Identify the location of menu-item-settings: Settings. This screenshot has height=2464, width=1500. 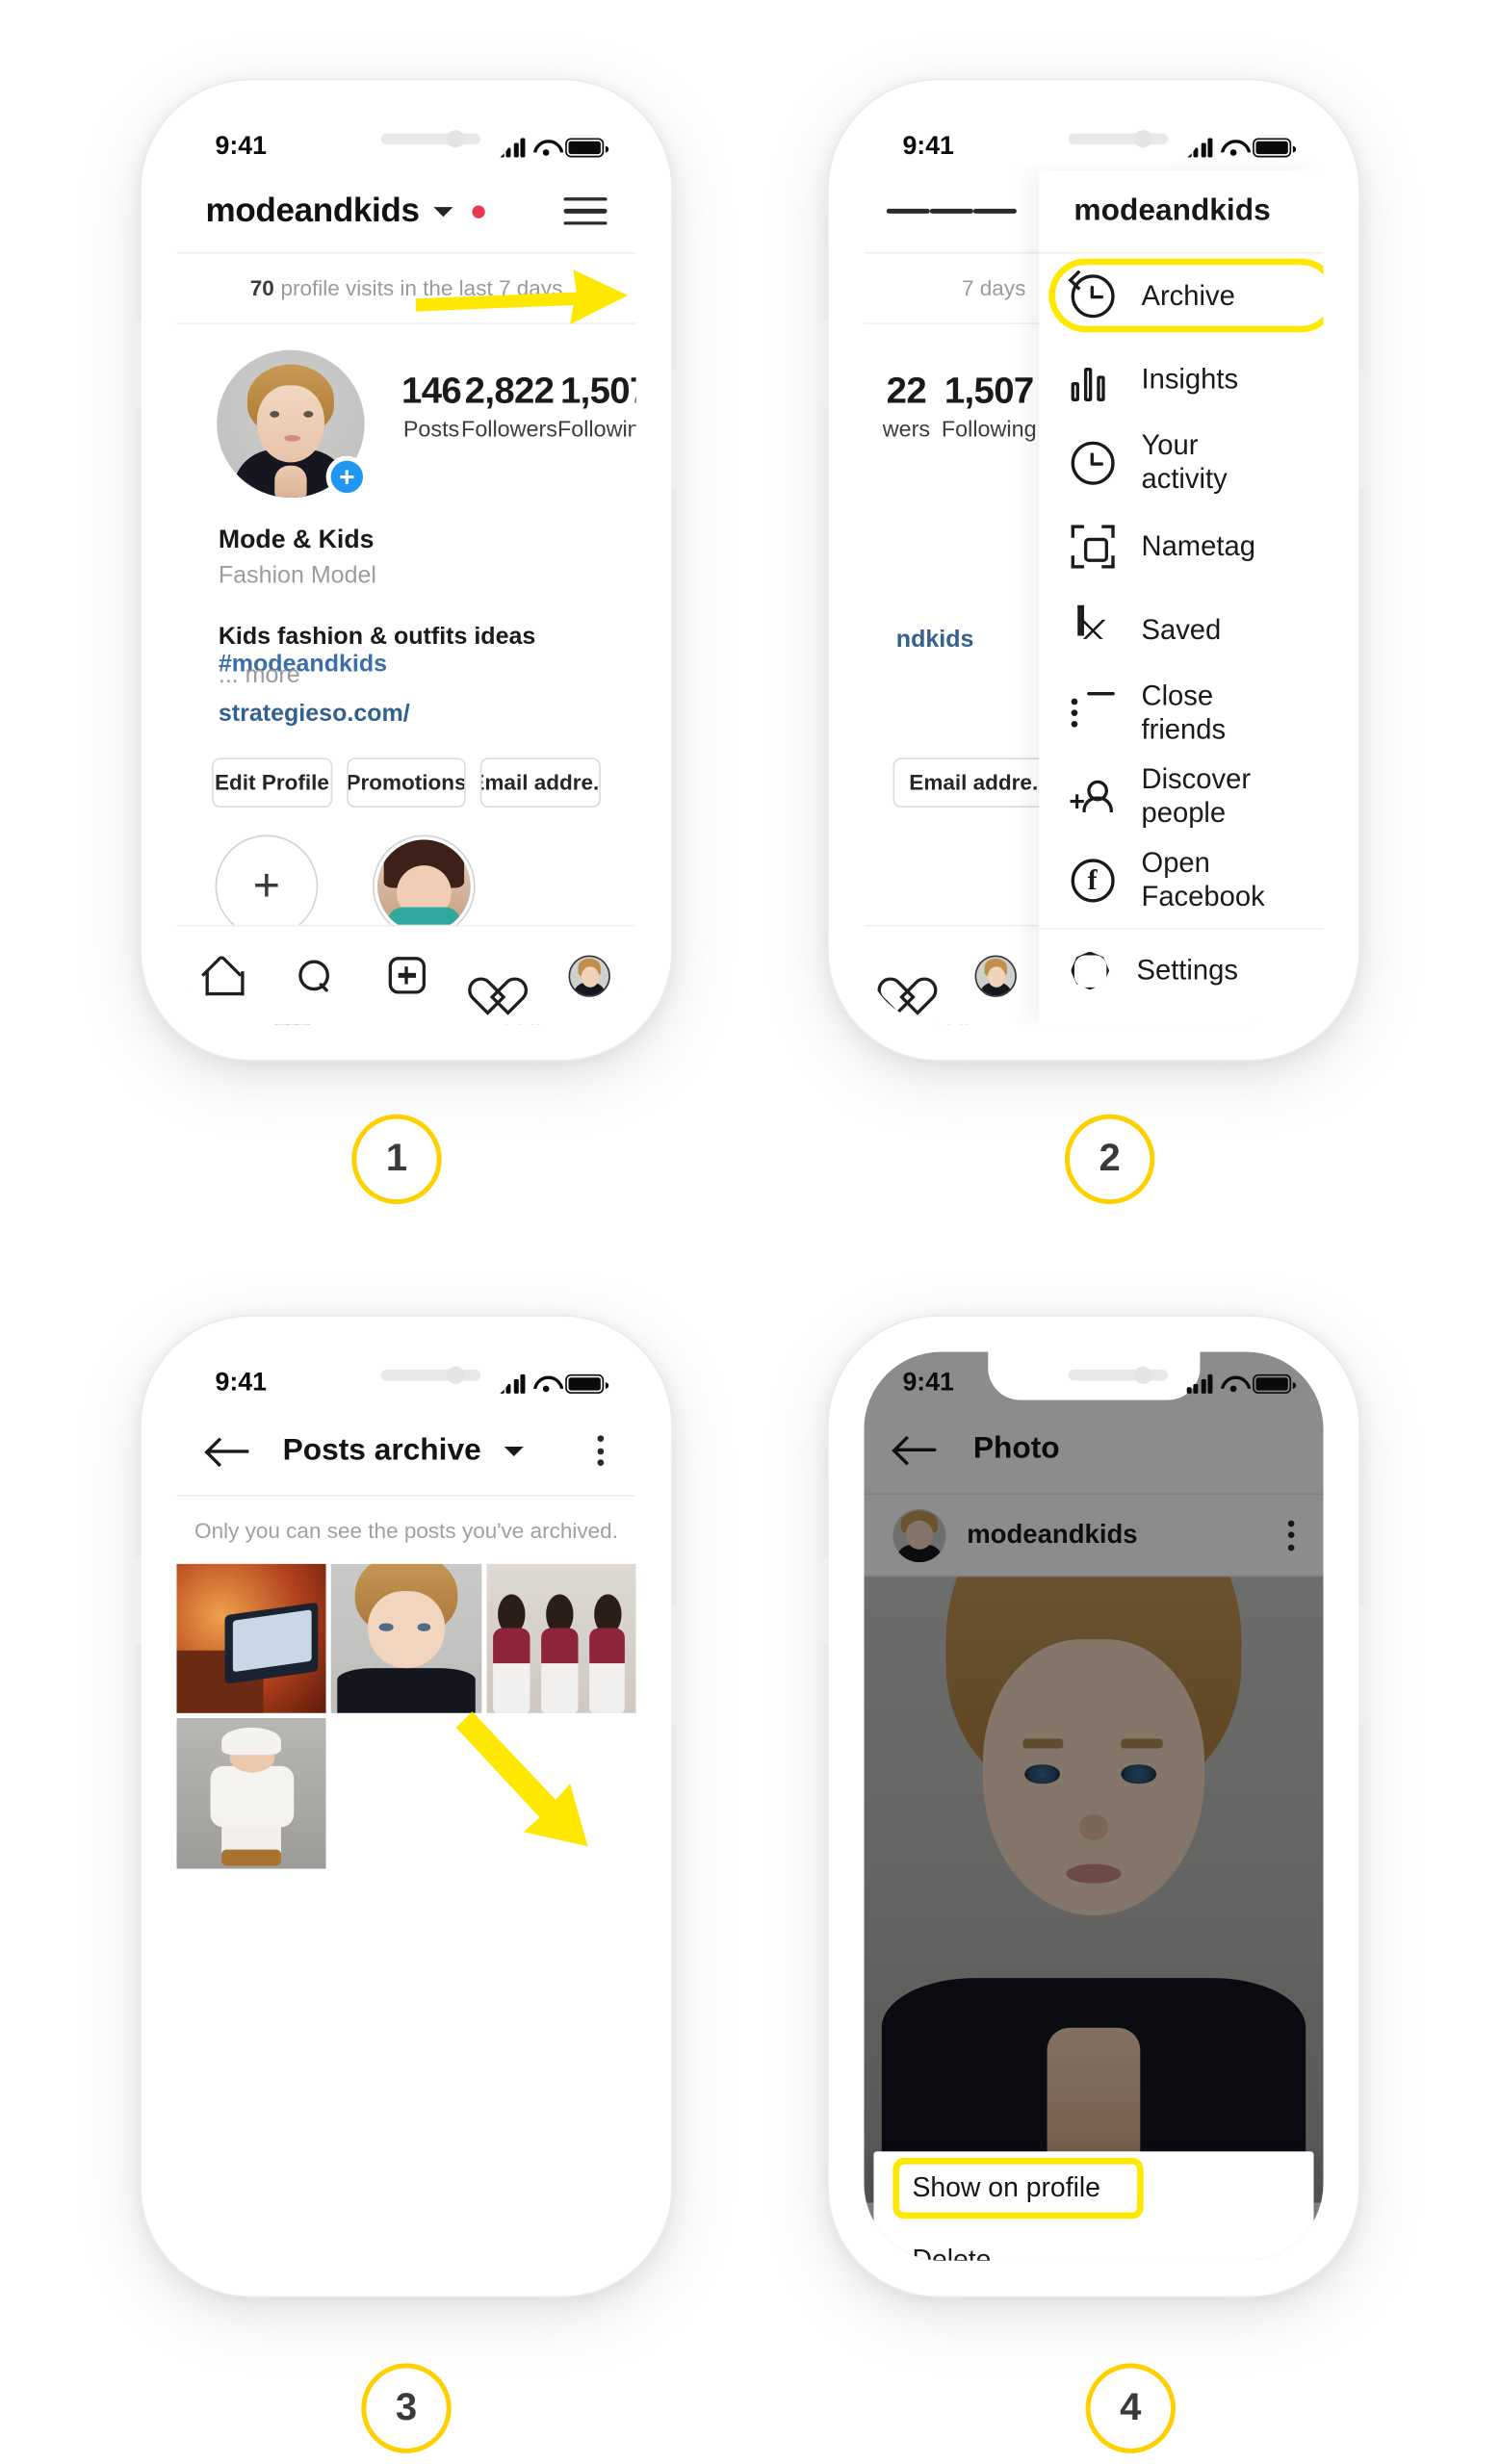
(1181, 970).